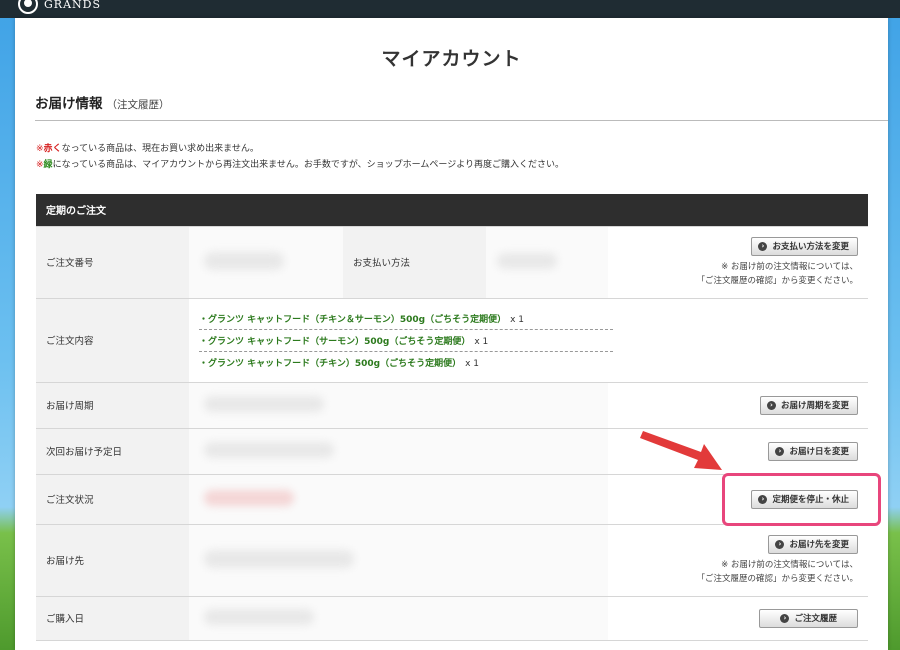 This screenshot has width=900, height=650. What do you see at coordinates (398, 451) in the screenshot?
I see `next-delivery-value` at bounding box center [398, 451].